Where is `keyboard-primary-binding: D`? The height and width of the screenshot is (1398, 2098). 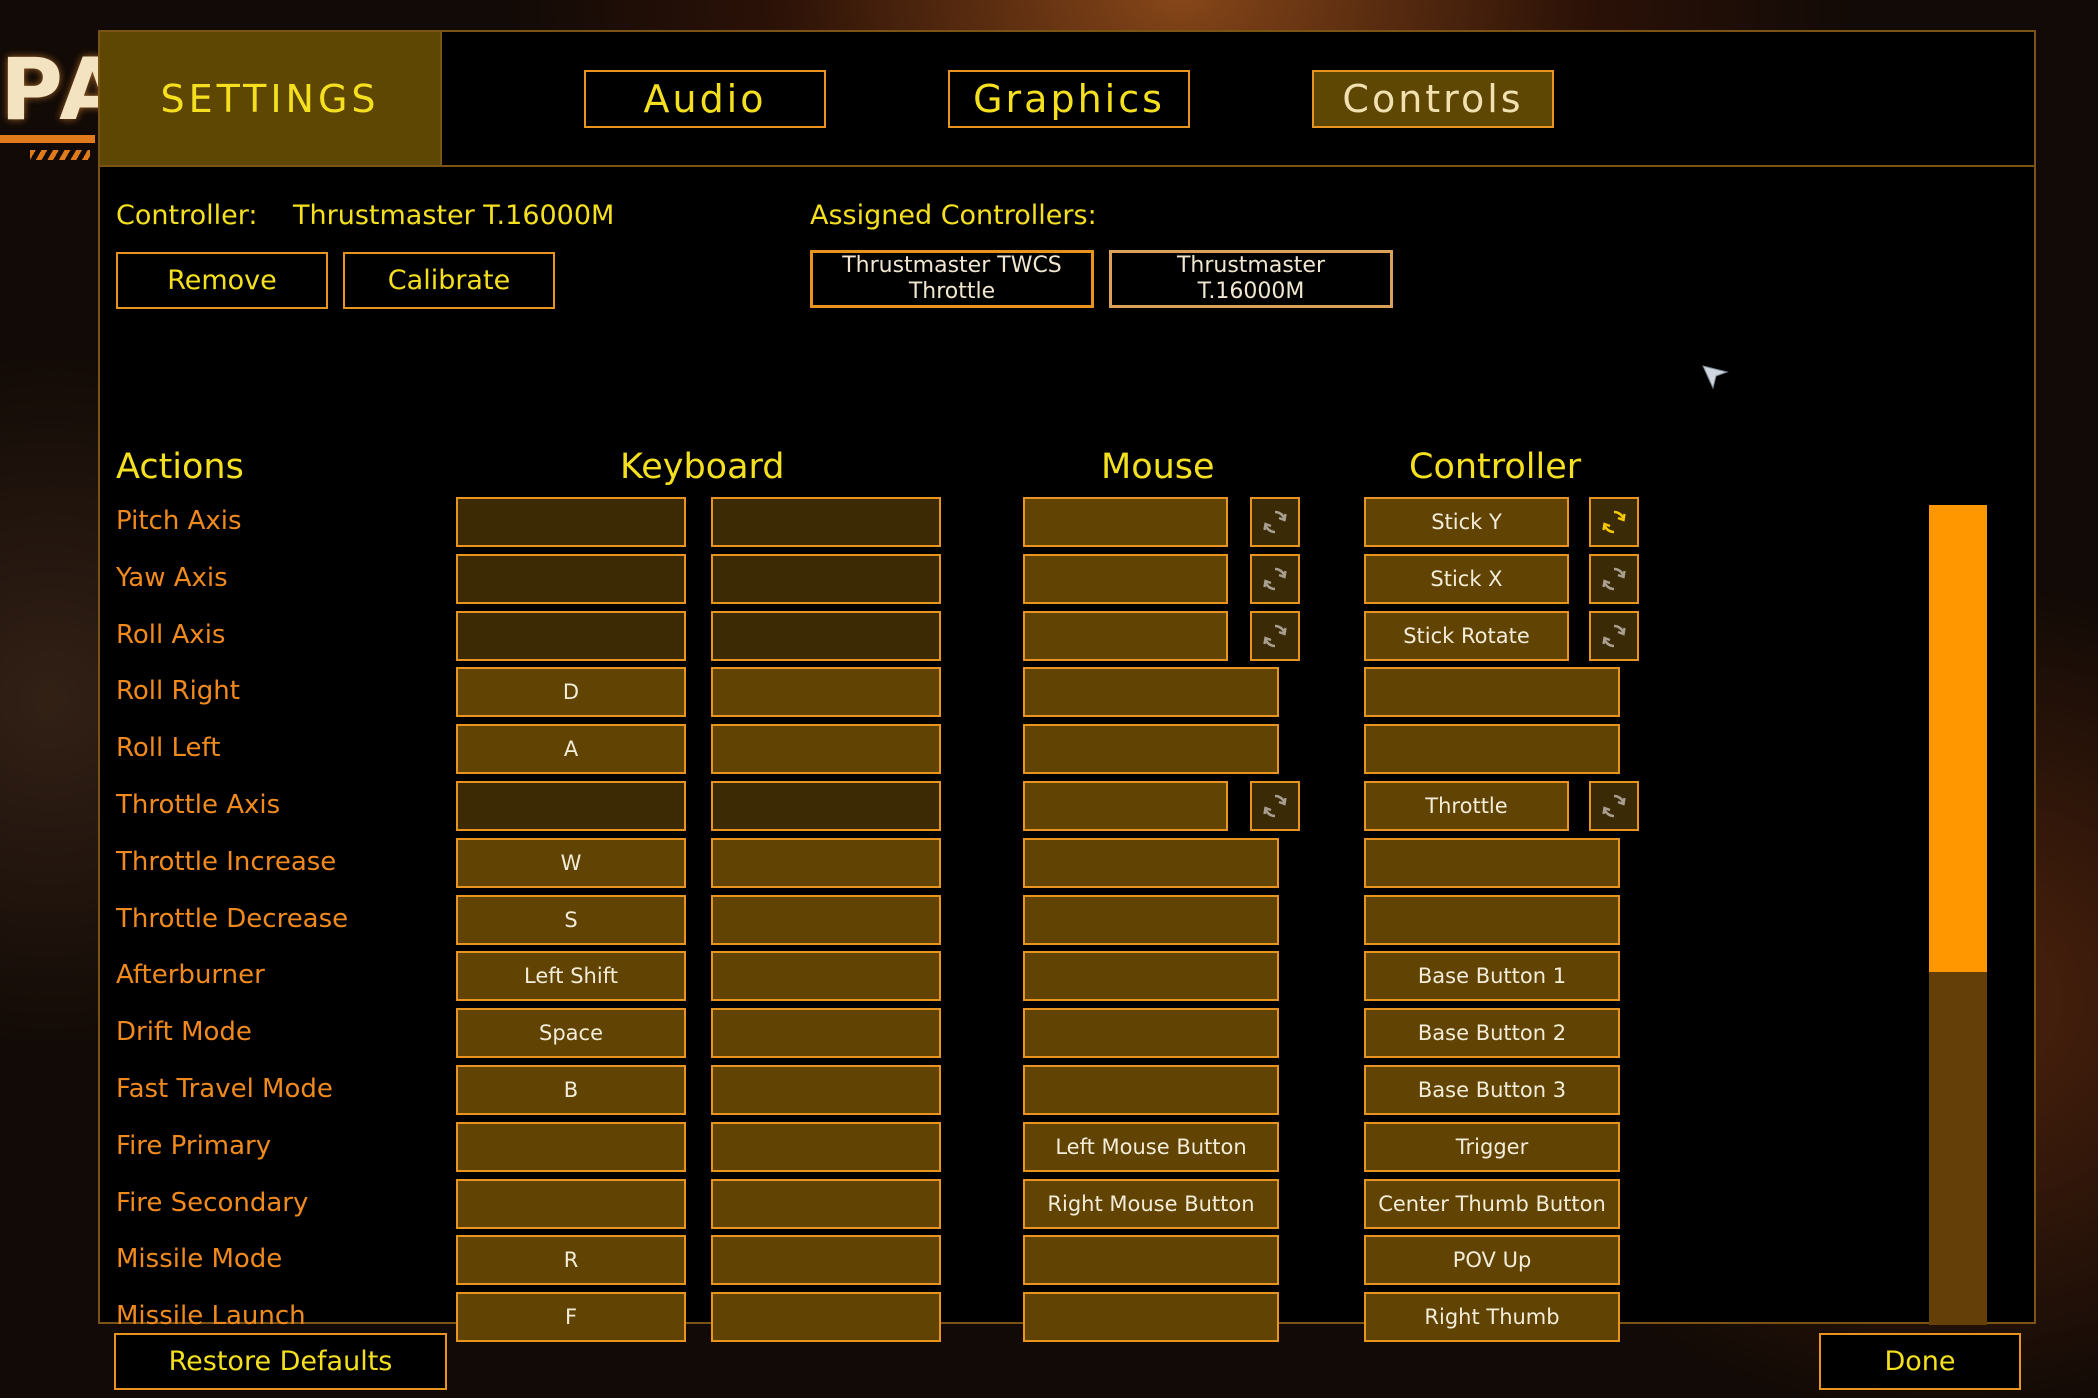
keyboard-primary-binding: D is located at coordinates (571, 692).